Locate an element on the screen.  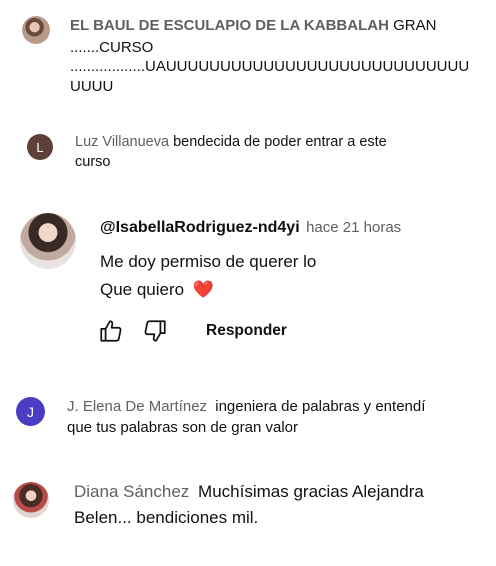
dislike-button is located at coordinates (155, 331).